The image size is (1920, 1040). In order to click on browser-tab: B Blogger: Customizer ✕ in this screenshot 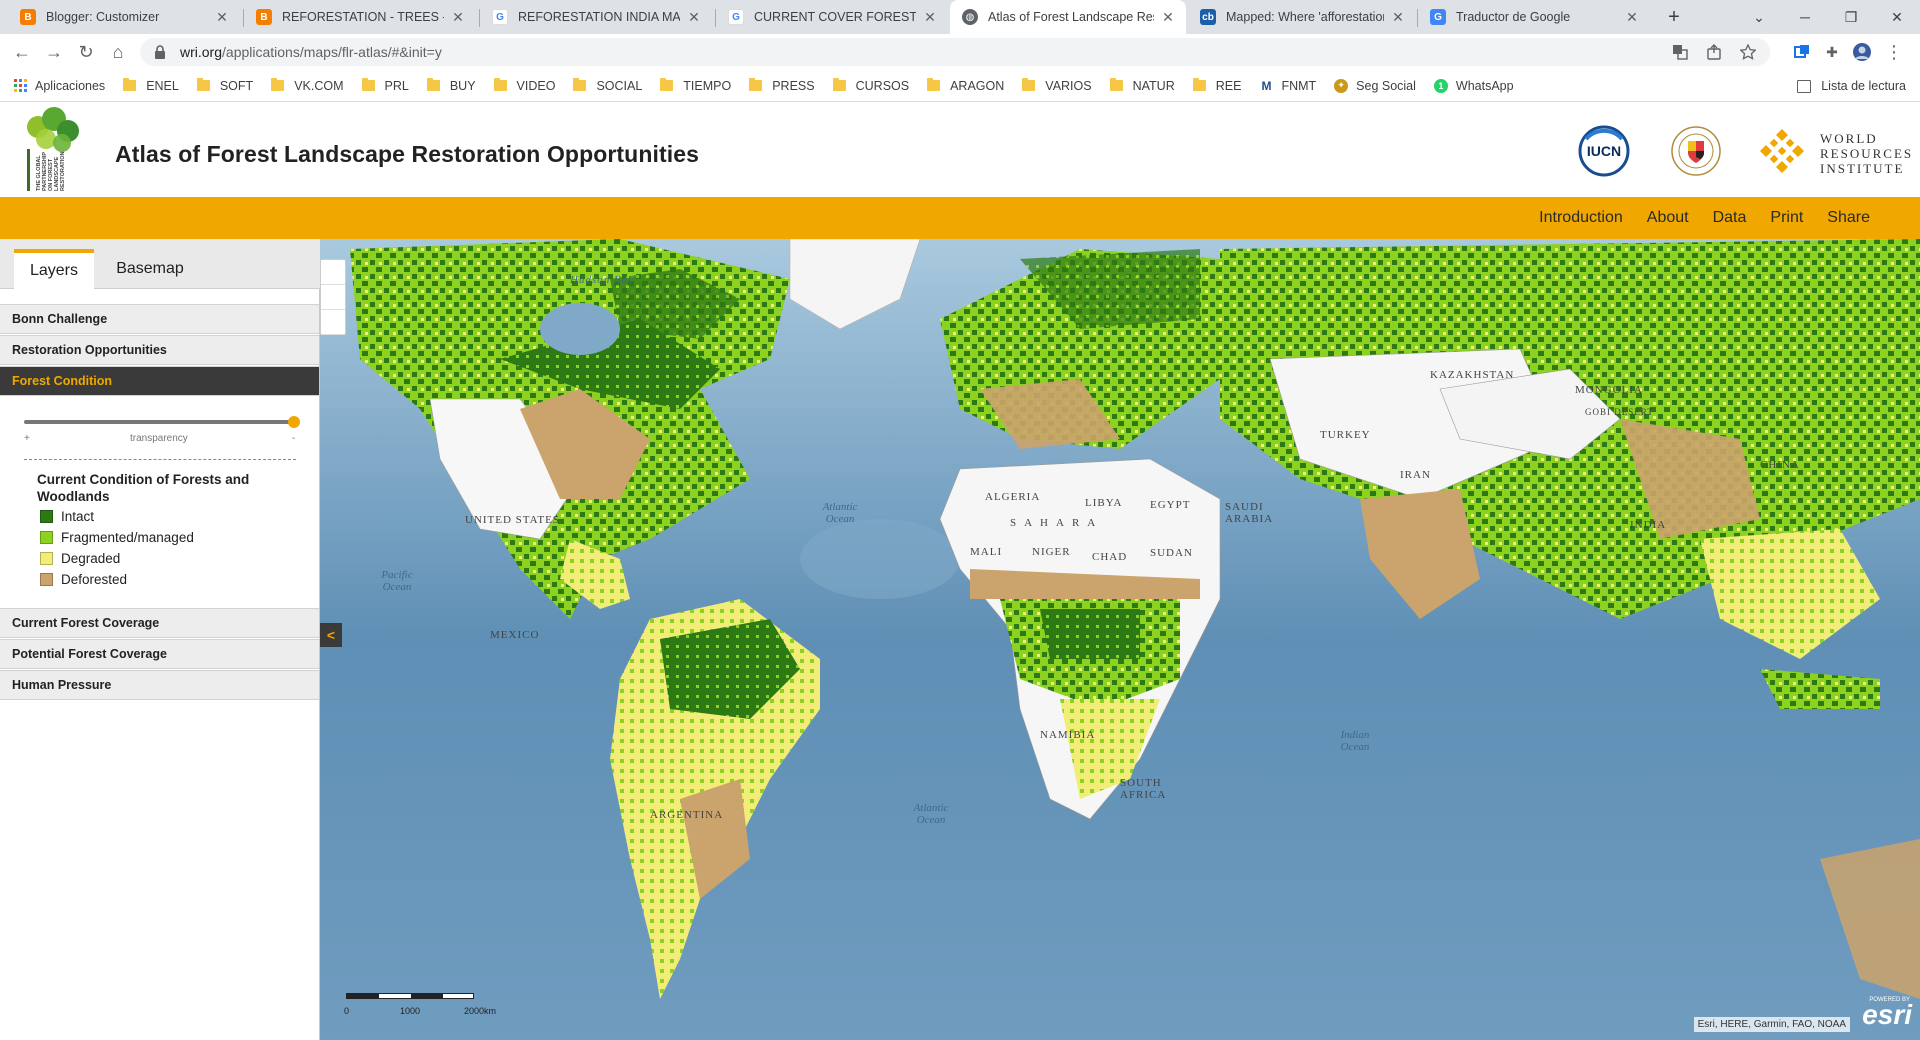, I will do `click(124, 17)`.